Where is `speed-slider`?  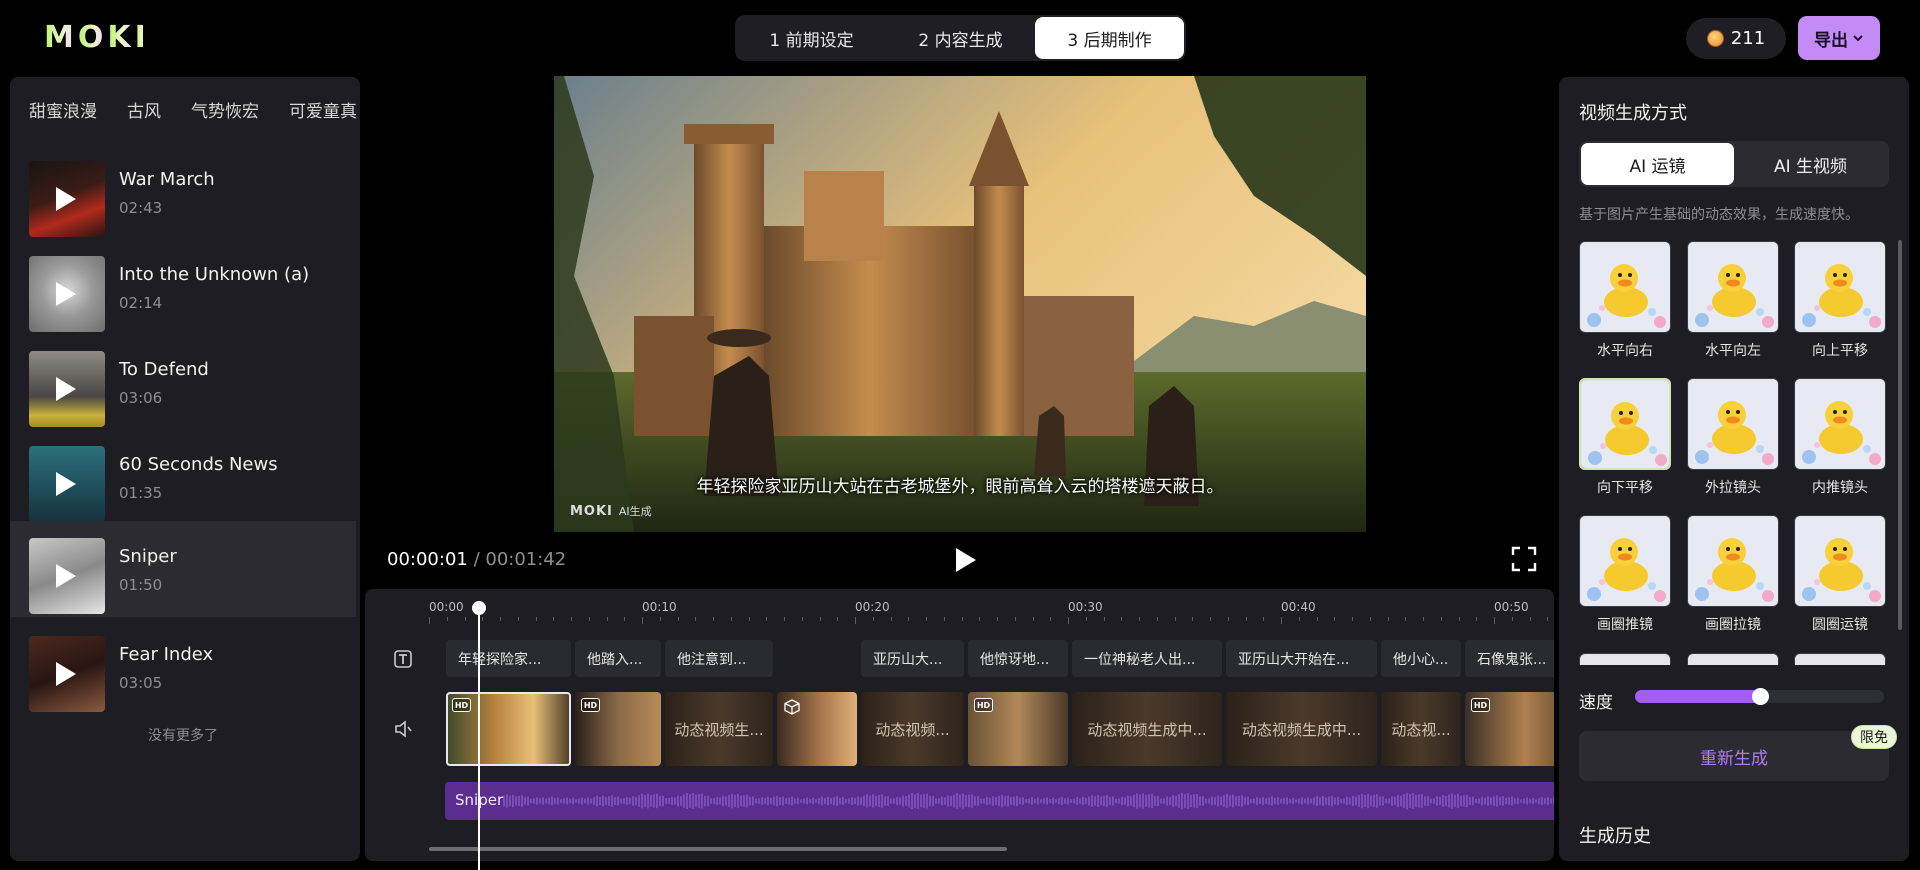
speed-slider is located at coordinates (1759, 696).